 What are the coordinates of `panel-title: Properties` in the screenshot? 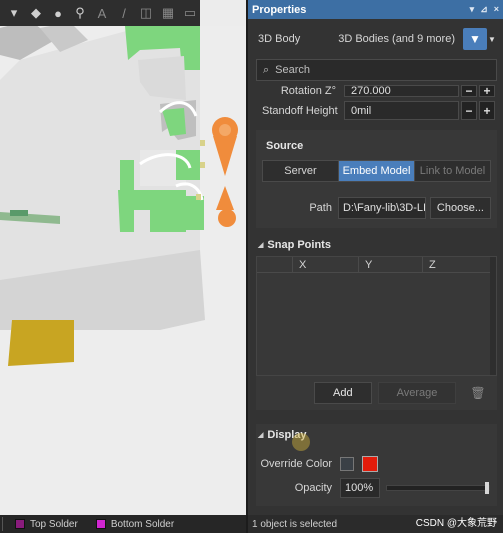 It's located at (279, 9).